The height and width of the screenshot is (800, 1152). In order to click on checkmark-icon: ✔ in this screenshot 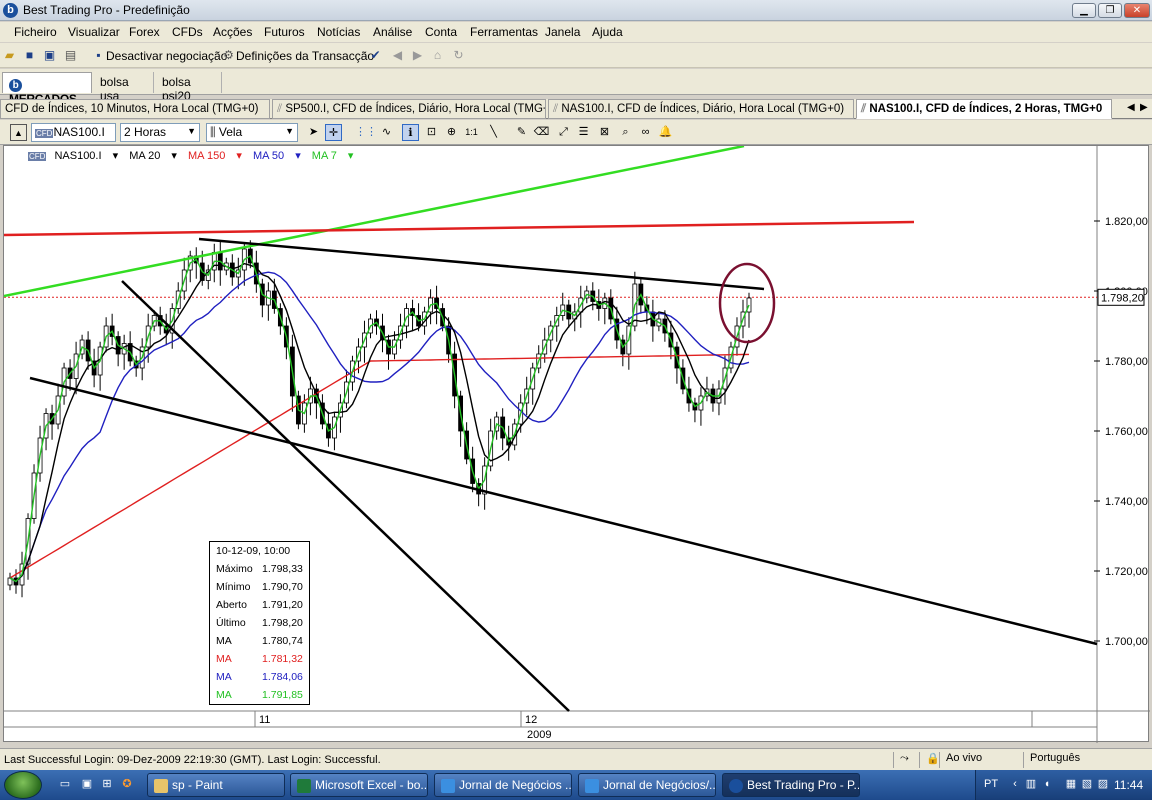, I will do `click(375, 55)`.